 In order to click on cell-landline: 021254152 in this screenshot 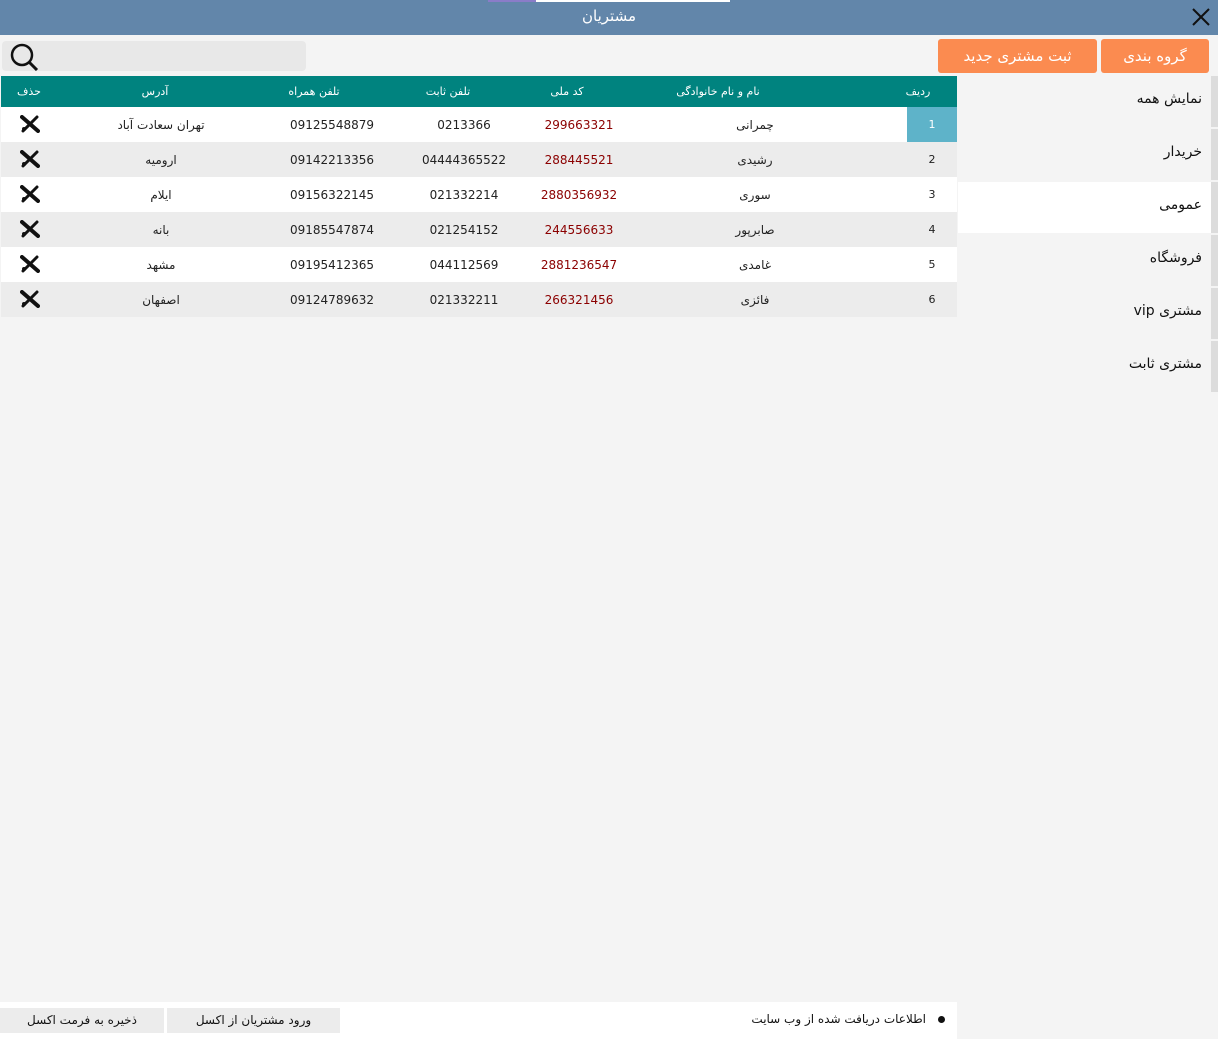, I will do `click(464, 230)`.